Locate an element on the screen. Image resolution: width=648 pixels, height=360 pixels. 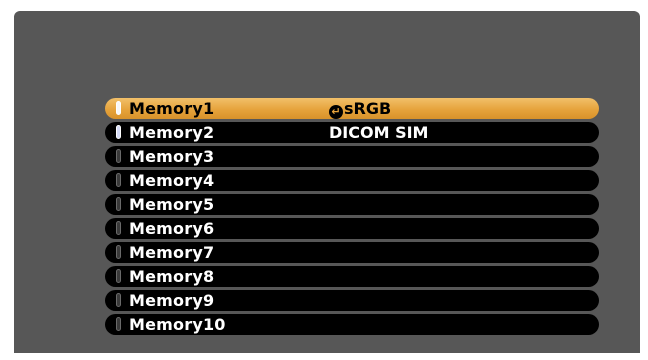
row-label: Memory10 is located at coordinates (177, 324).